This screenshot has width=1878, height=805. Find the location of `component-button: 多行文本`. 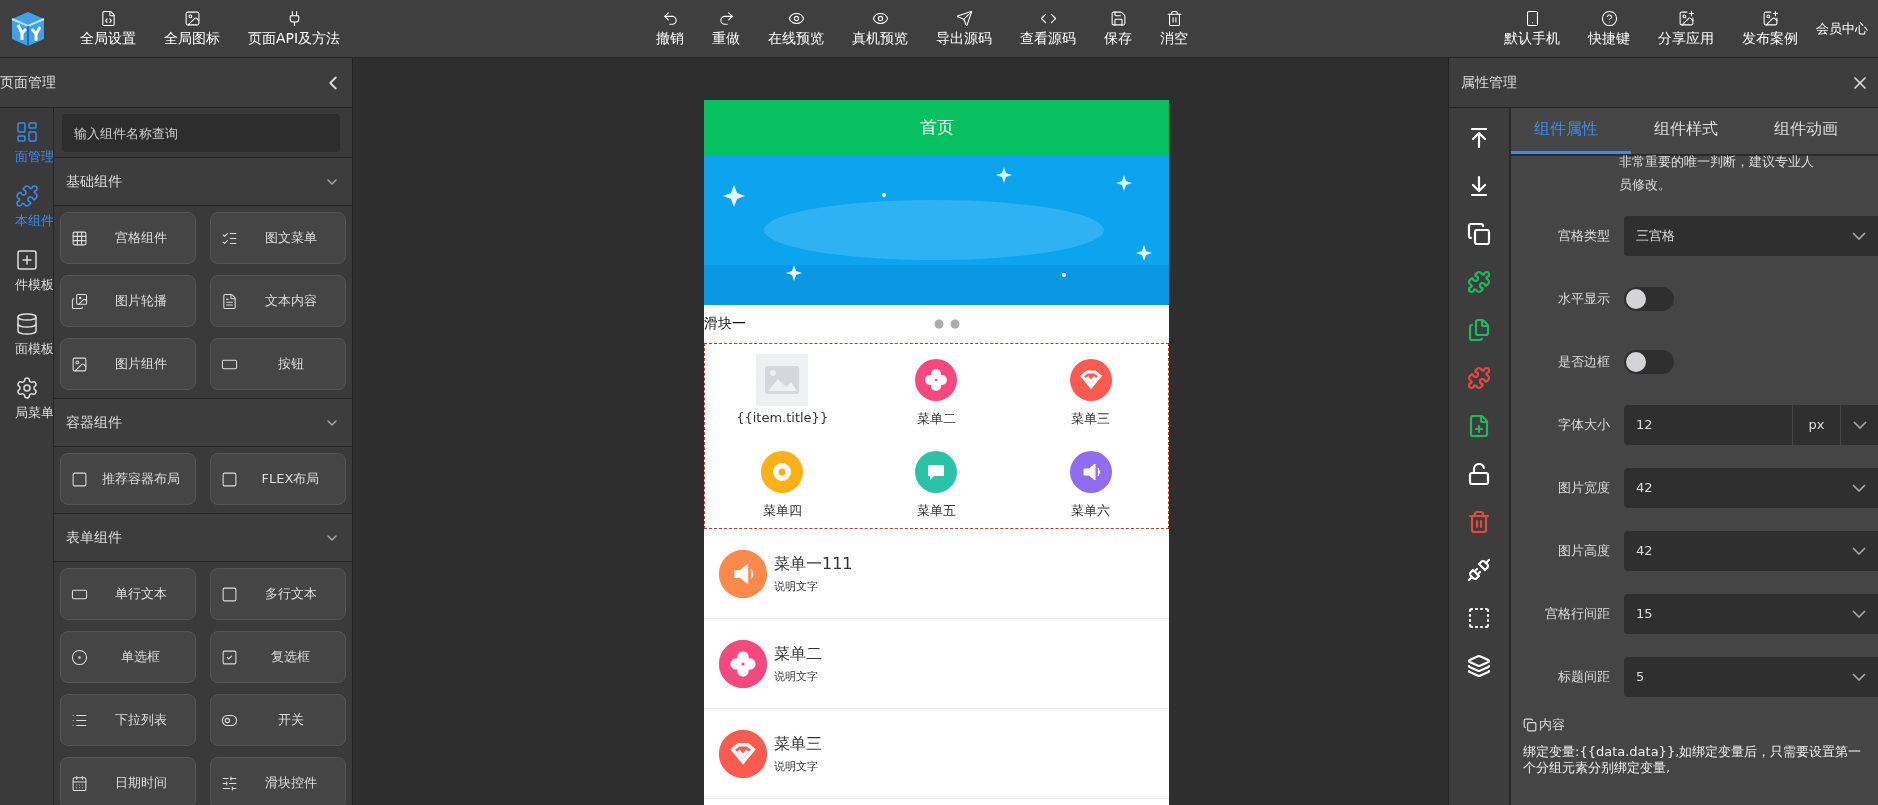

component-button: 多行文本 is located at coordinates (278, 594).